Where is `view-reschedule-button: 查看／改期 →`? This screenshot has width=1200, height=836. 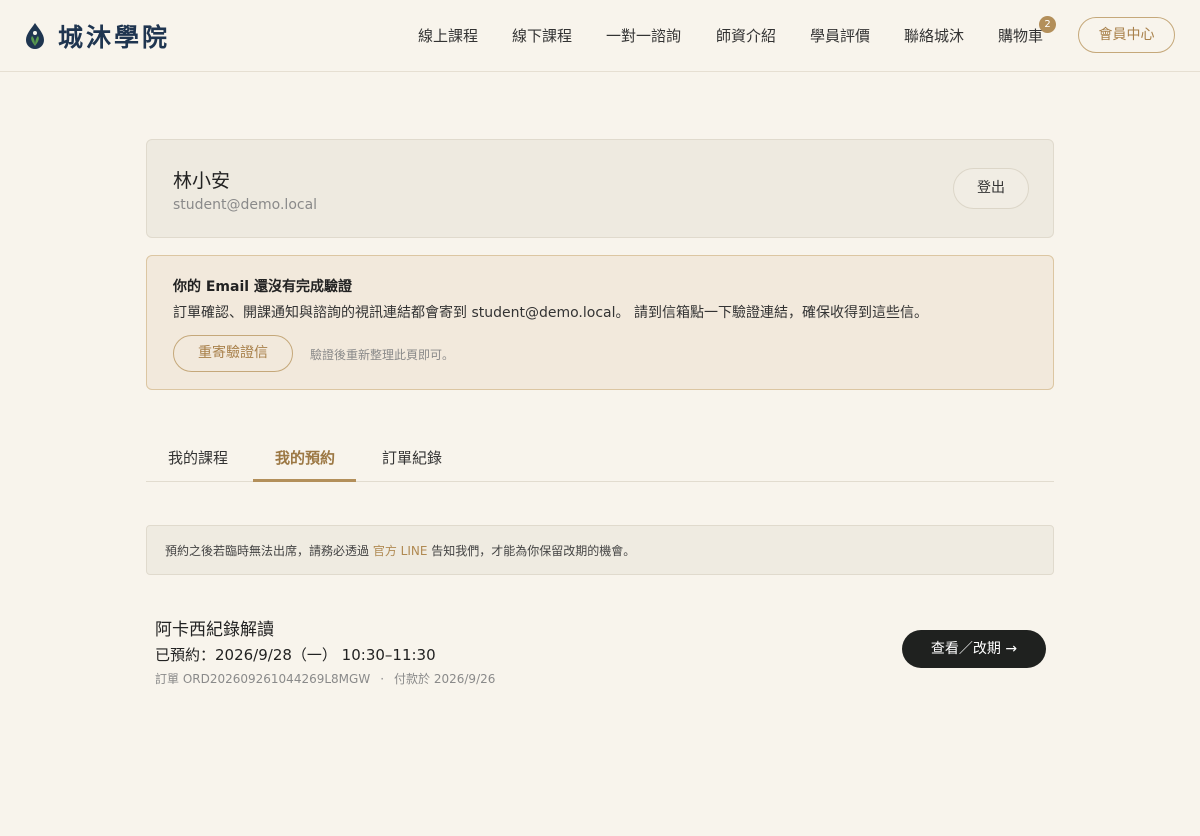 view-reschedule-button: 查看／改期 → is located at coordinates (974, 649).